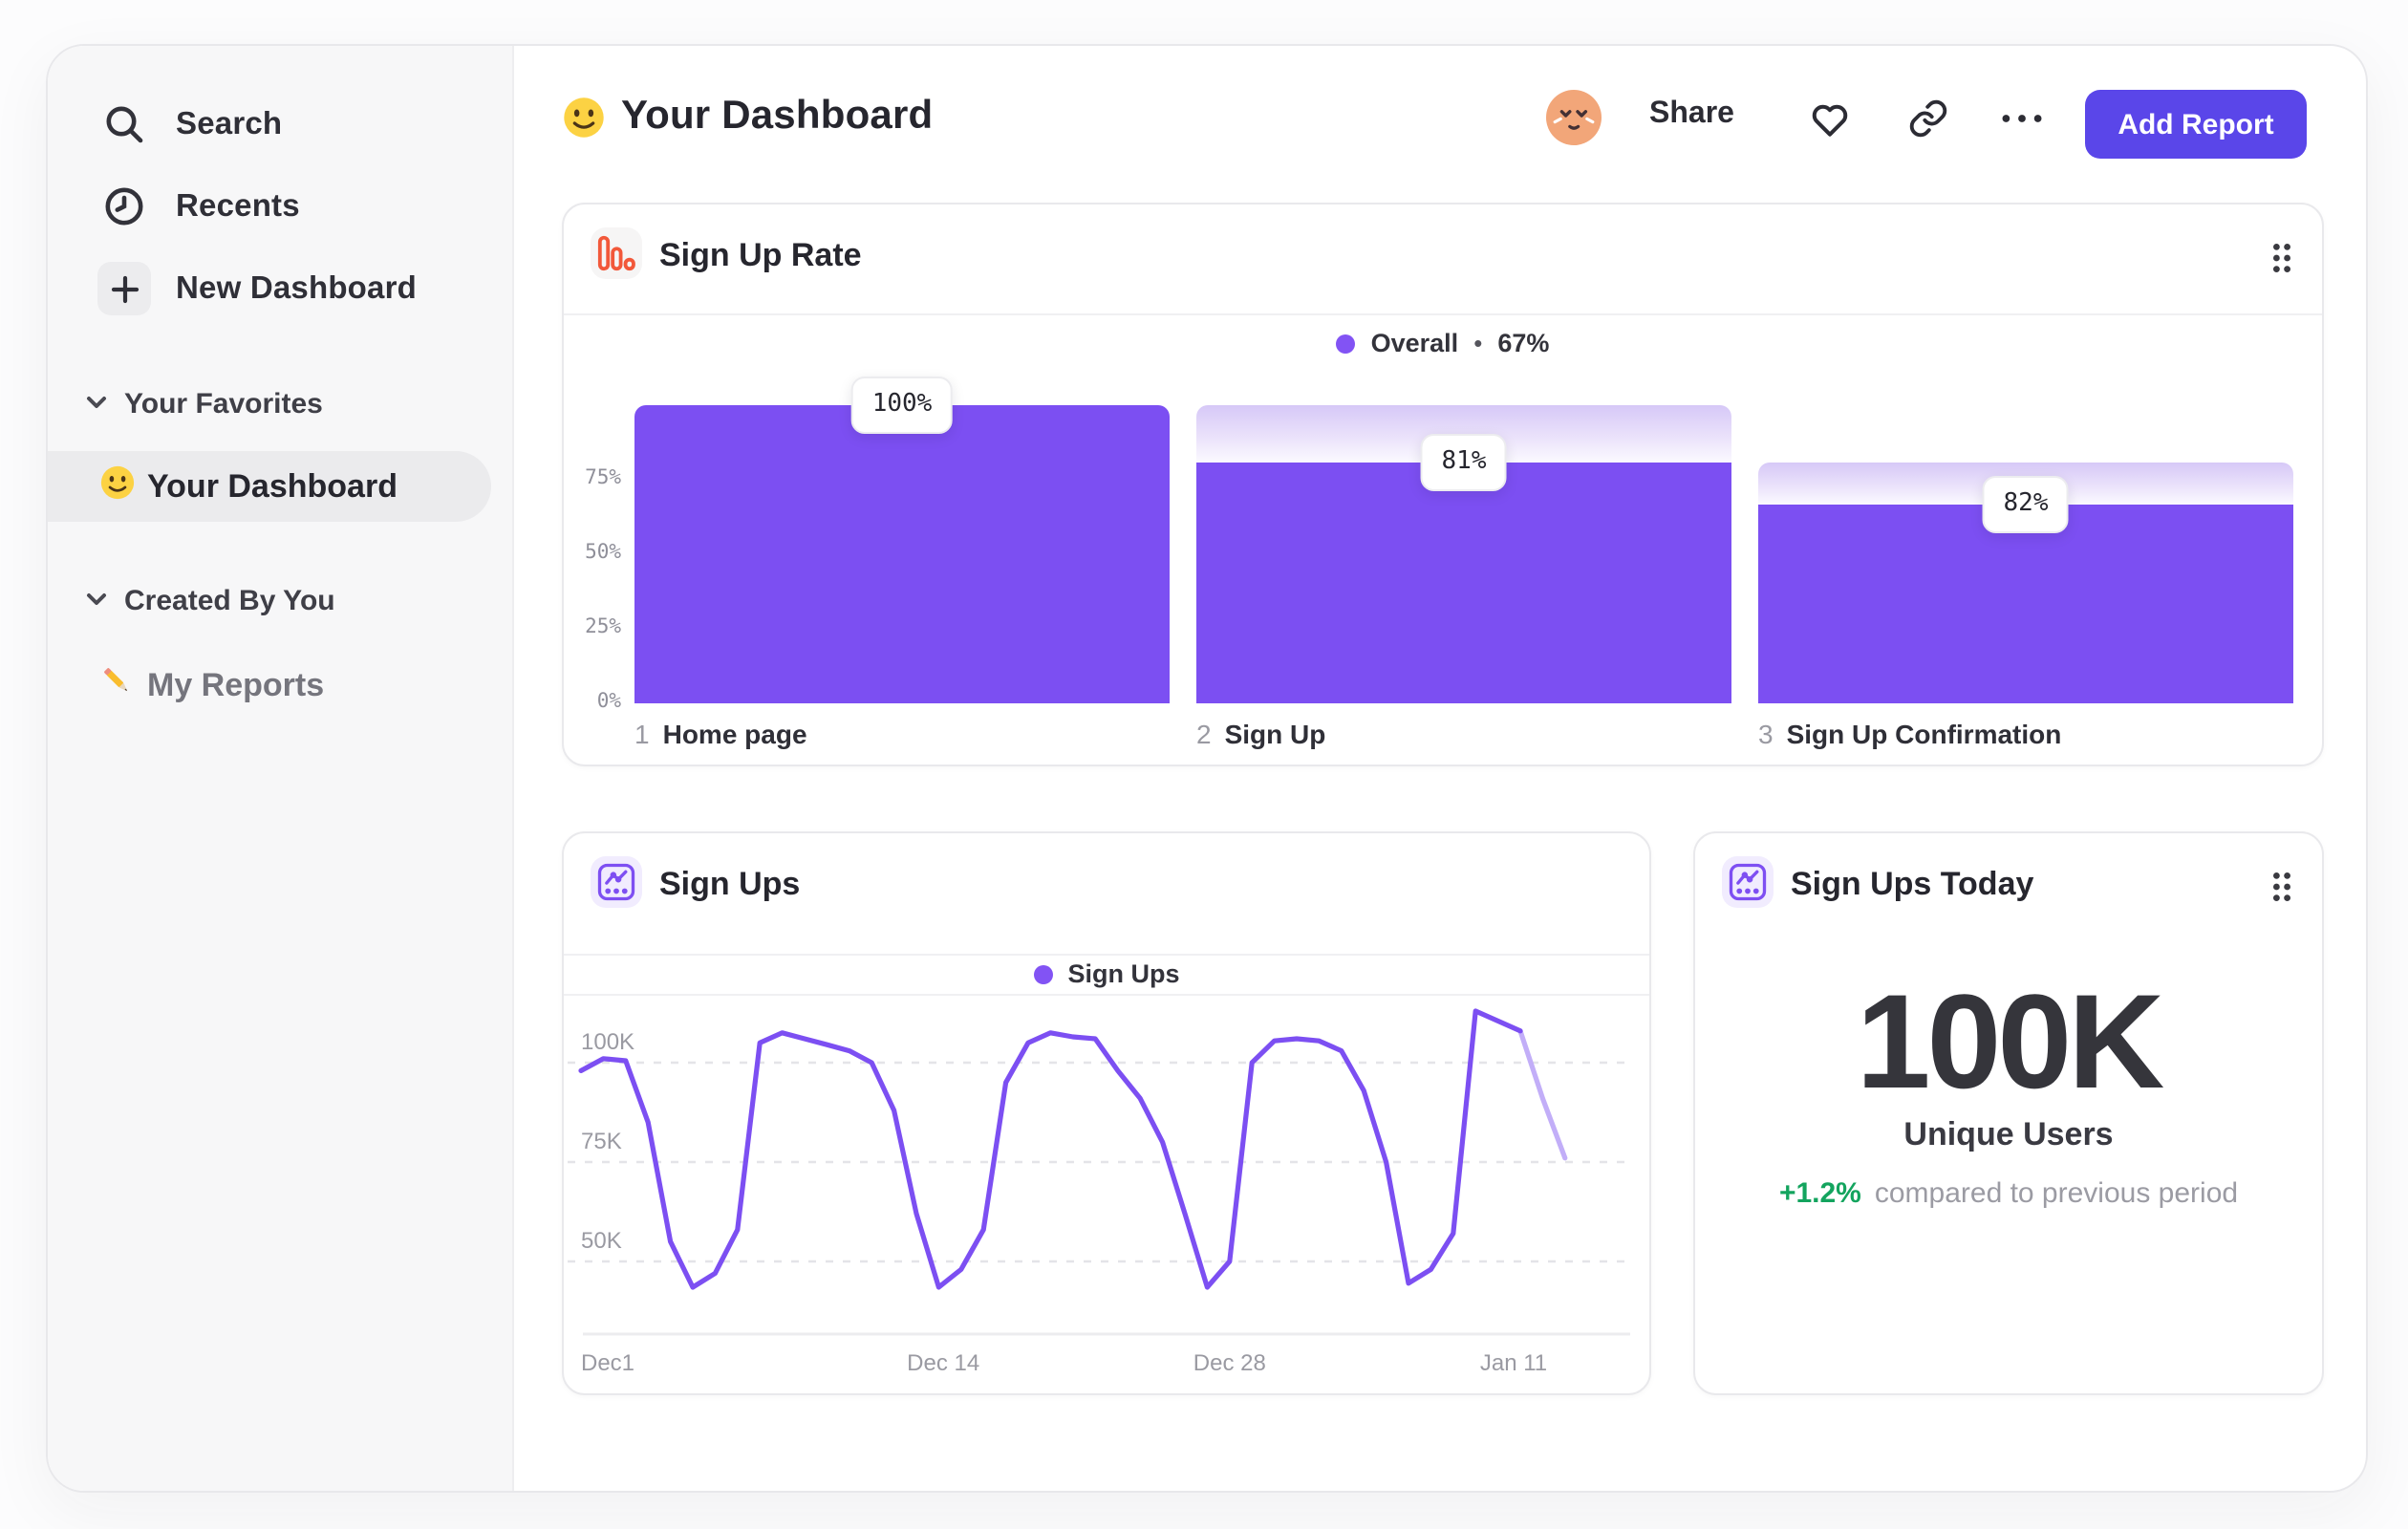 This screenshot has width=2408, height=1529. Describe the element at coordinates (1910, 734) in the screenshot. I see `funnel-step-label: 3 Sign Up Confirmation` at that location.